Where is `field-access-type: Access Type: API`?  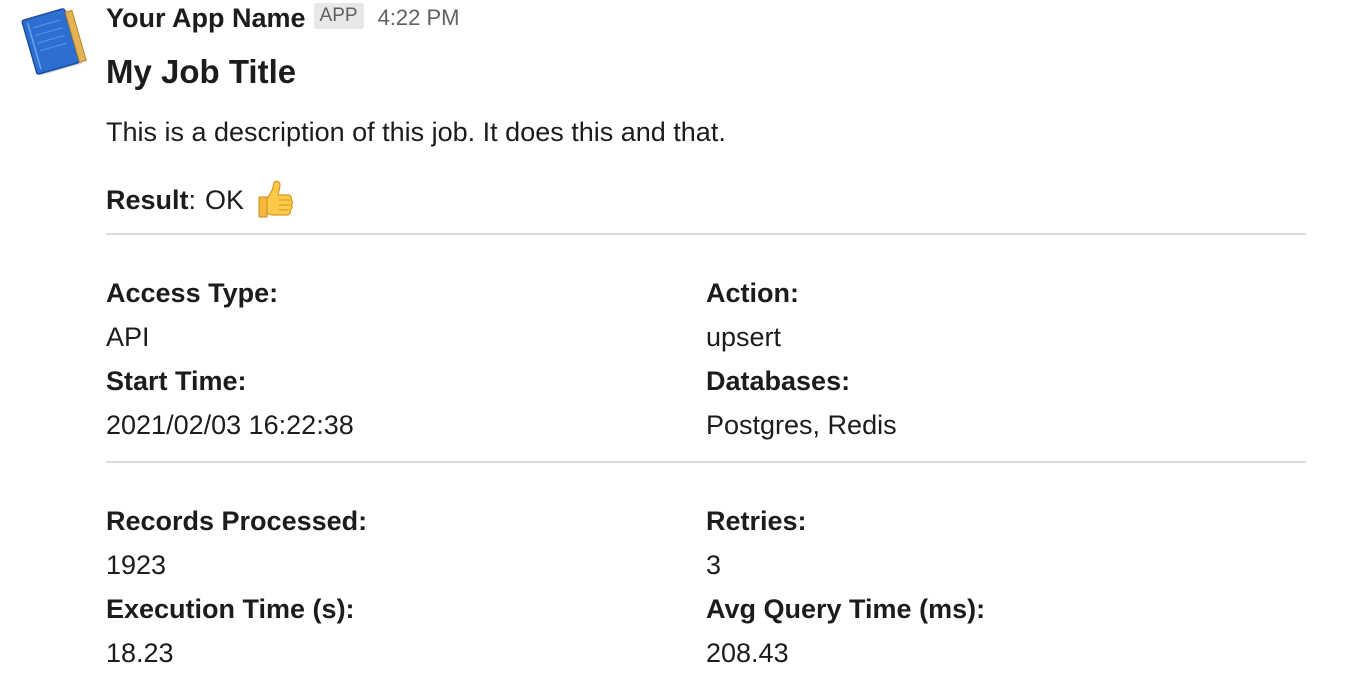
field-access-type: Access Type: API is located at coordinates (406, 315).